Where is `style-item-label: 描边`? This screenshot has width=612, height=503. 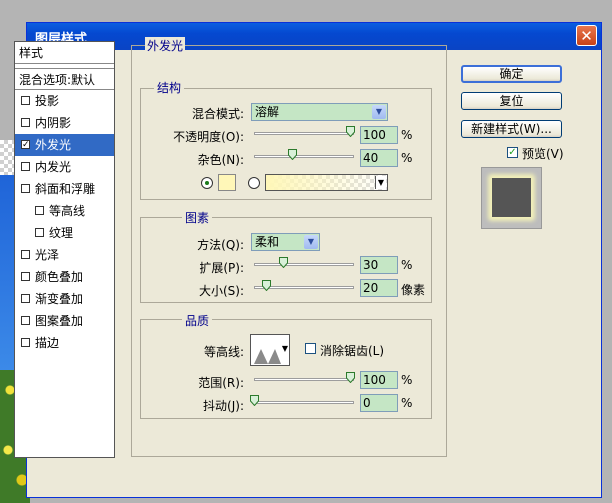
style-item-label: 描边 is located at coordinates (47, 343).